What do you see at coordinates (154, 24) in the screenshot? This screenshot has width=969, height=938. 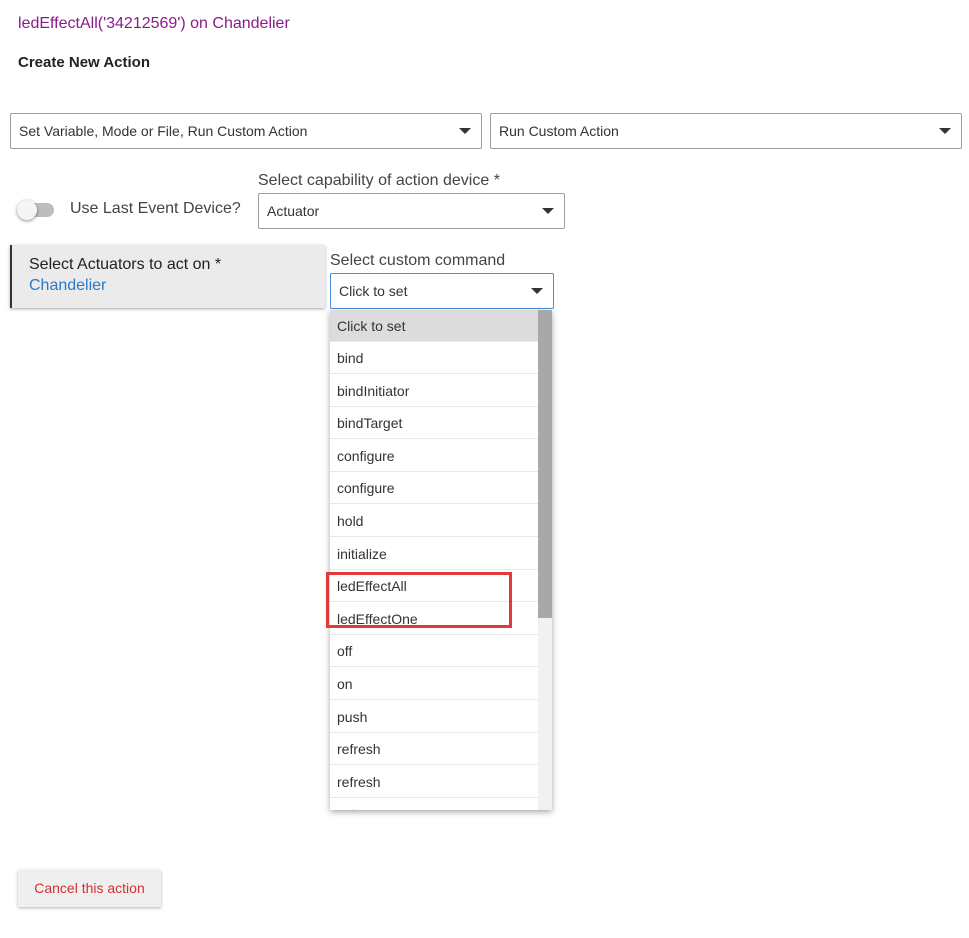 I see `page-title-link: ledEffectAll('34212569') on Chandelier` at bounding box center [154, 24].